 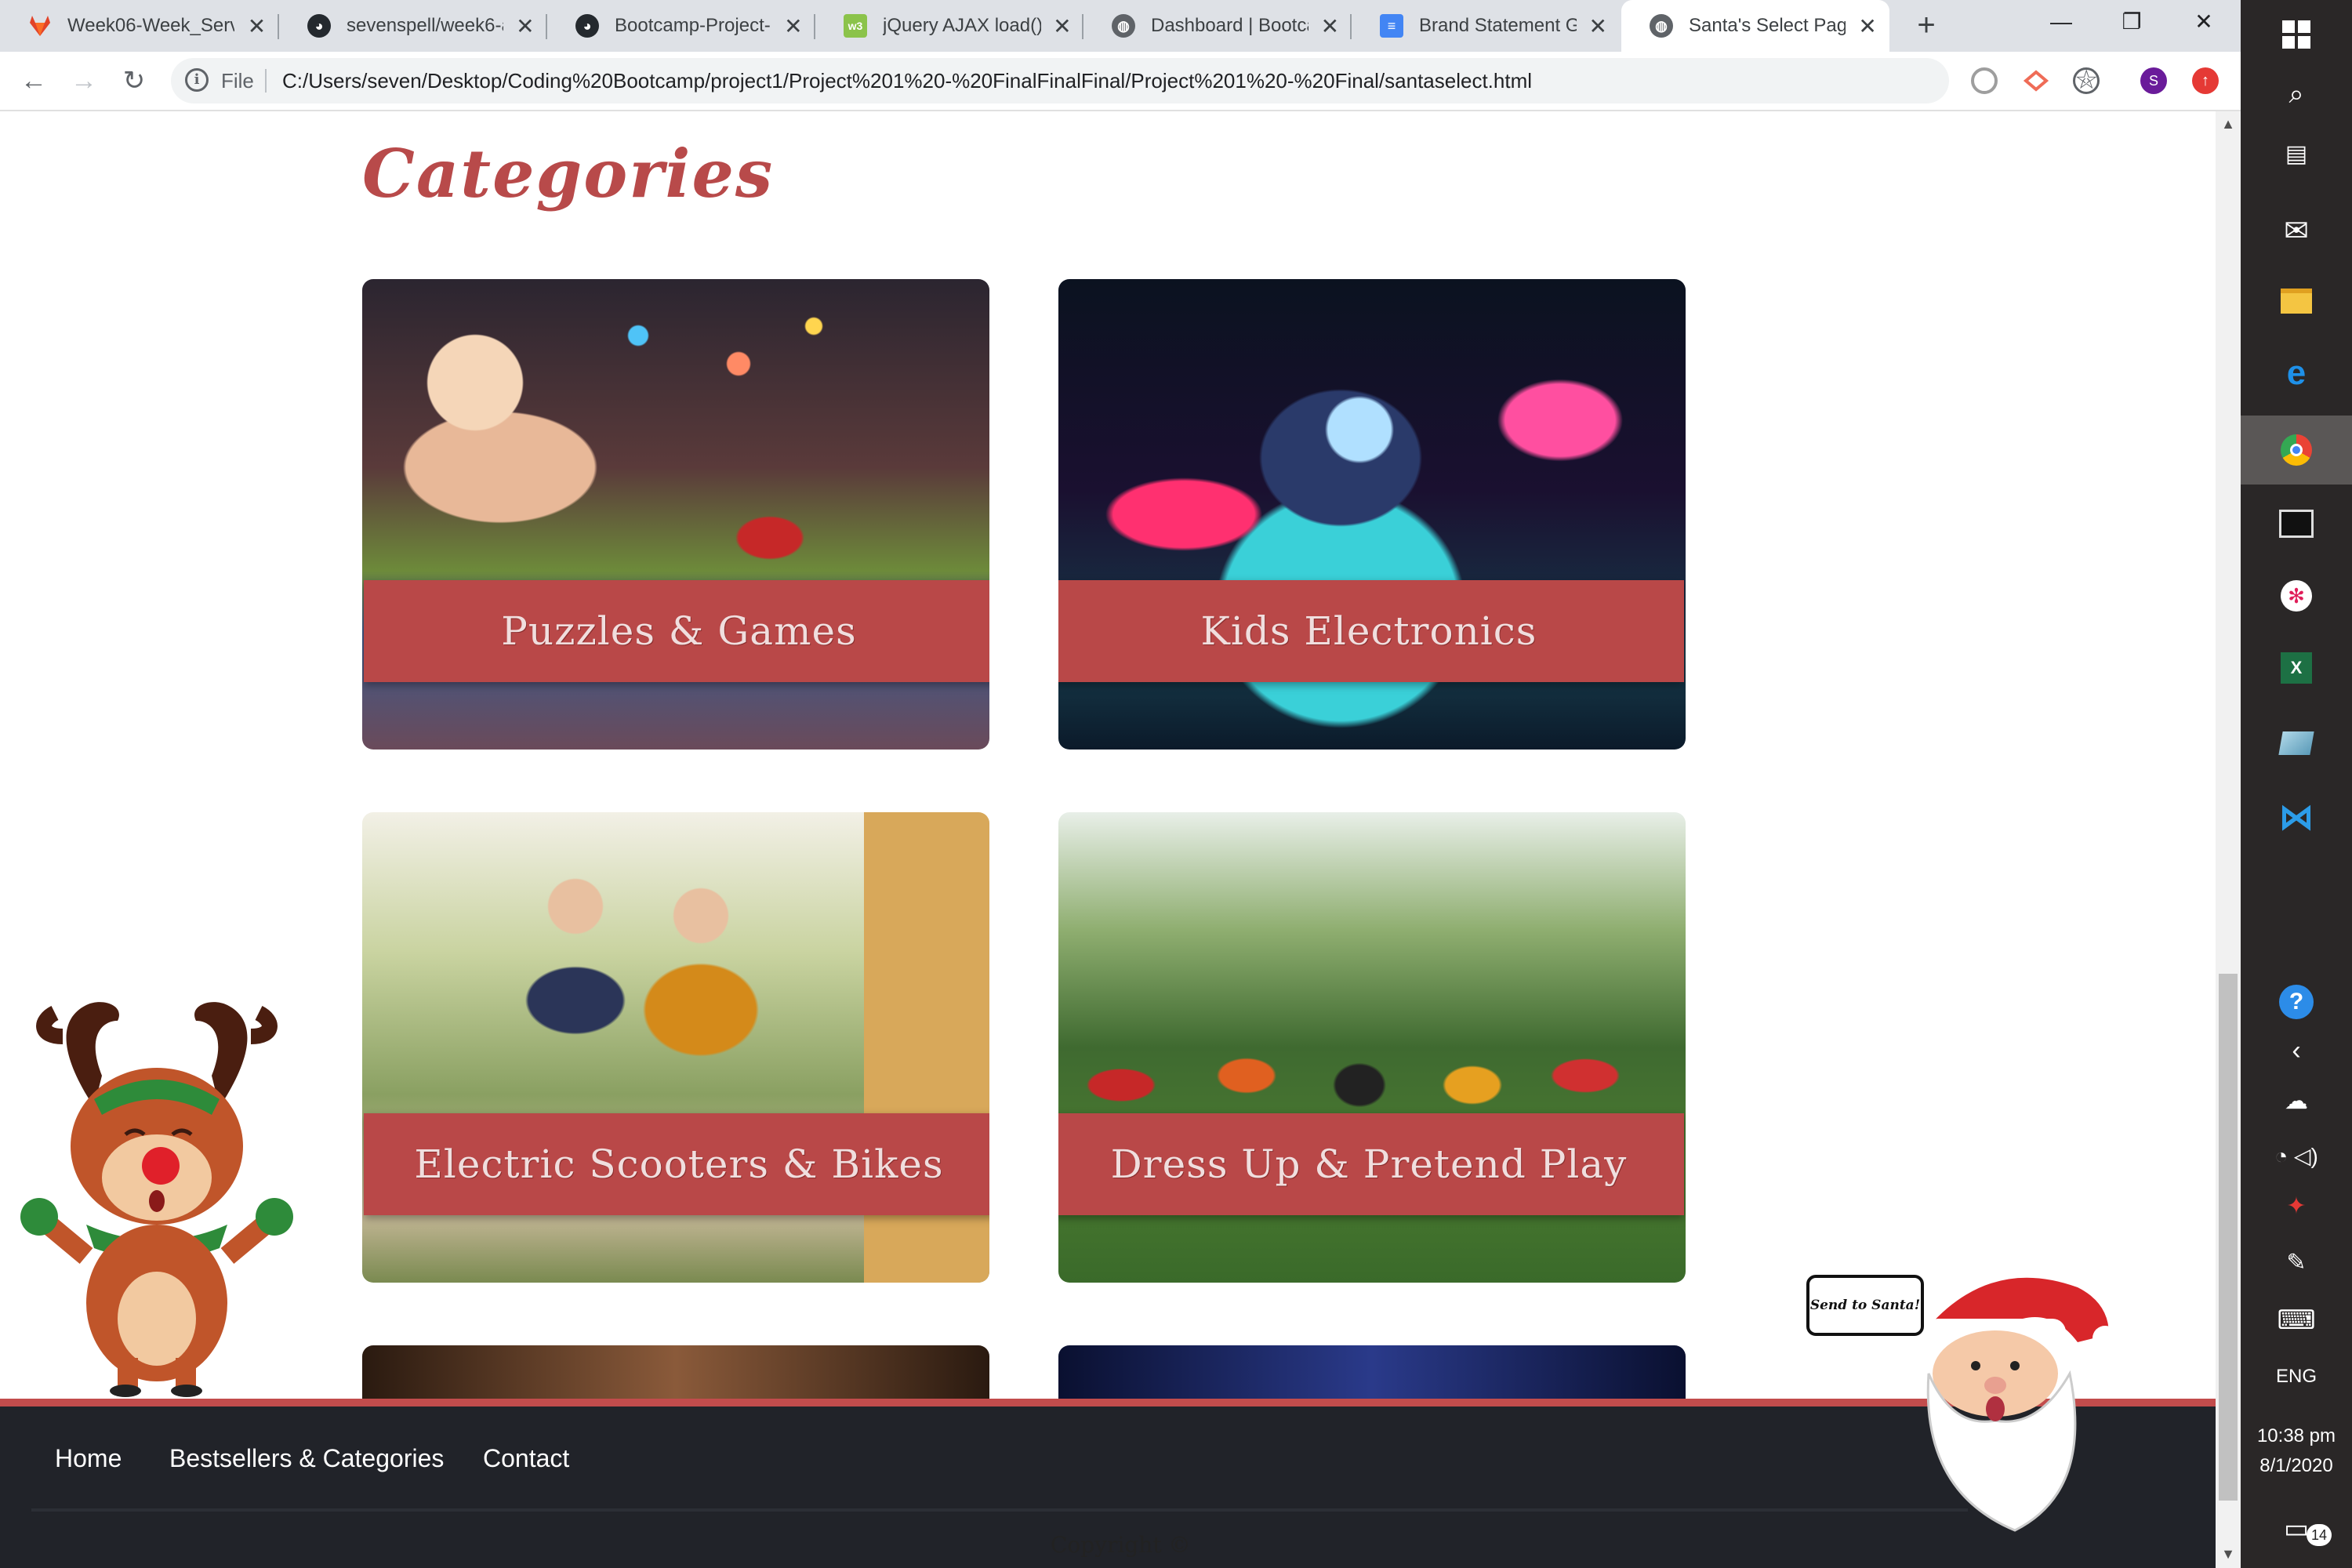 I want to click on back-button: ←, so click(x=34, y=81).